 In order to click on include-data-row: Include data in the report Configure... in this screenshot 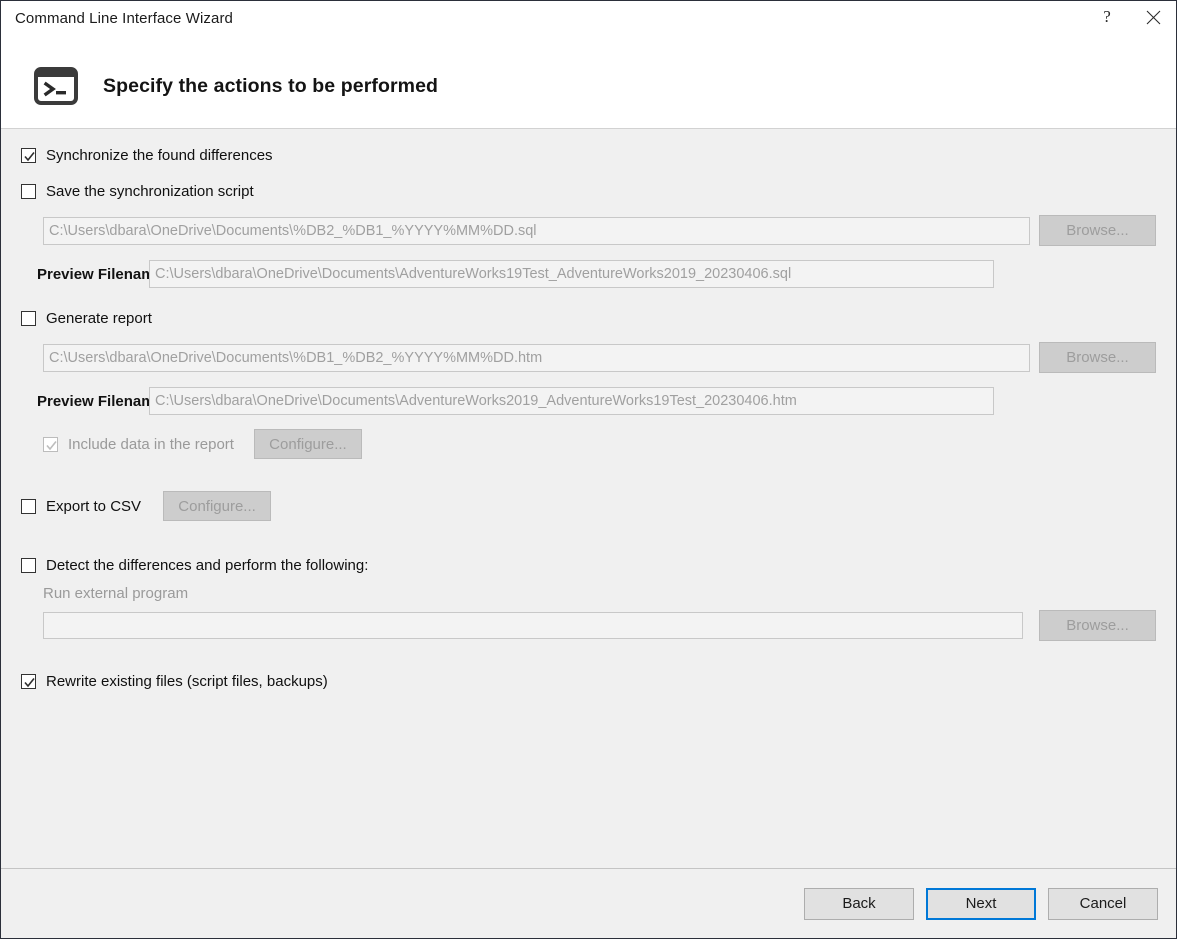, I will do `click(588, 444)`.